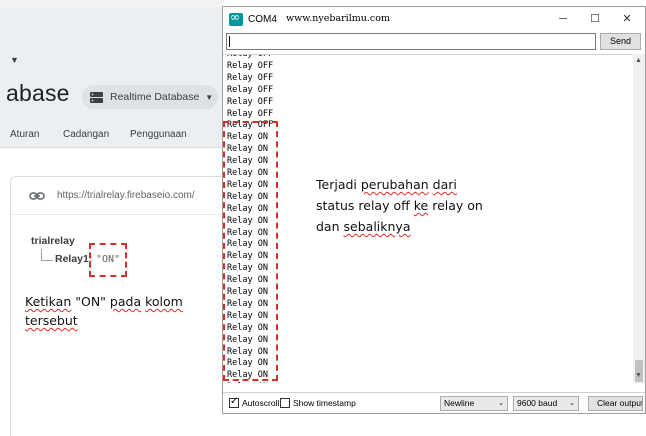 Image resolution: width=646 pixels, height=436 pixels. I want to click on minimize-icon: ─, so click(563, 19).